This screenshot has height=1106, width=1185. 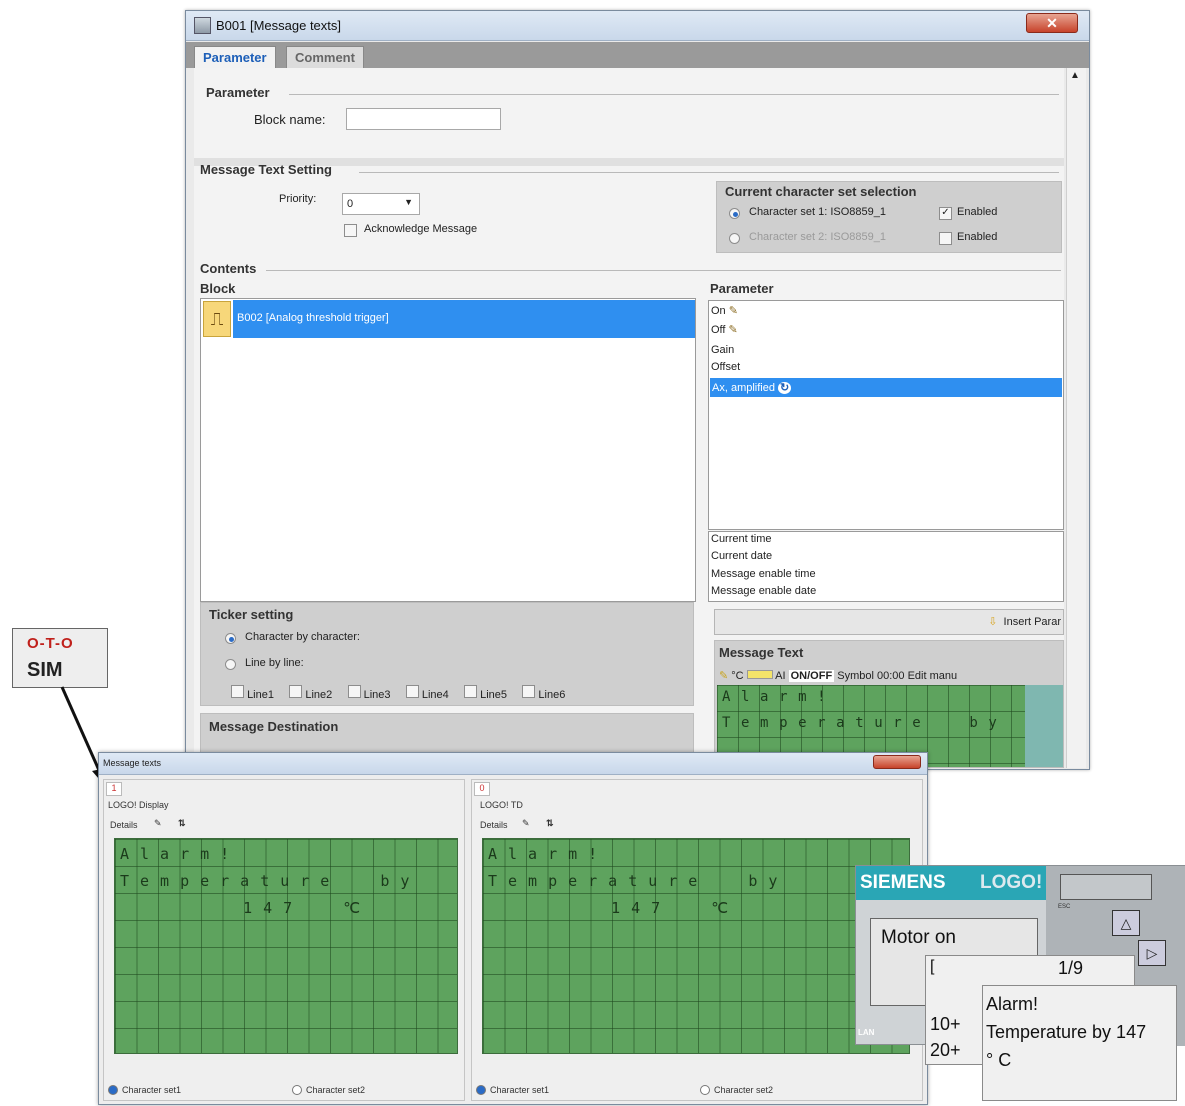 What do you see at coordinates (350, 204) in the screenshot?
I see `priority-value: 0` at bounding box center [350, 204].